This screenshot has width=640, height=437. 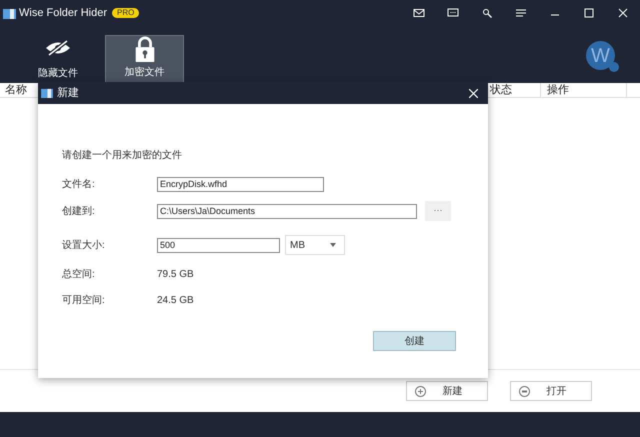 I want to click on field-label: 创建到:, so click(x=79, y=211).